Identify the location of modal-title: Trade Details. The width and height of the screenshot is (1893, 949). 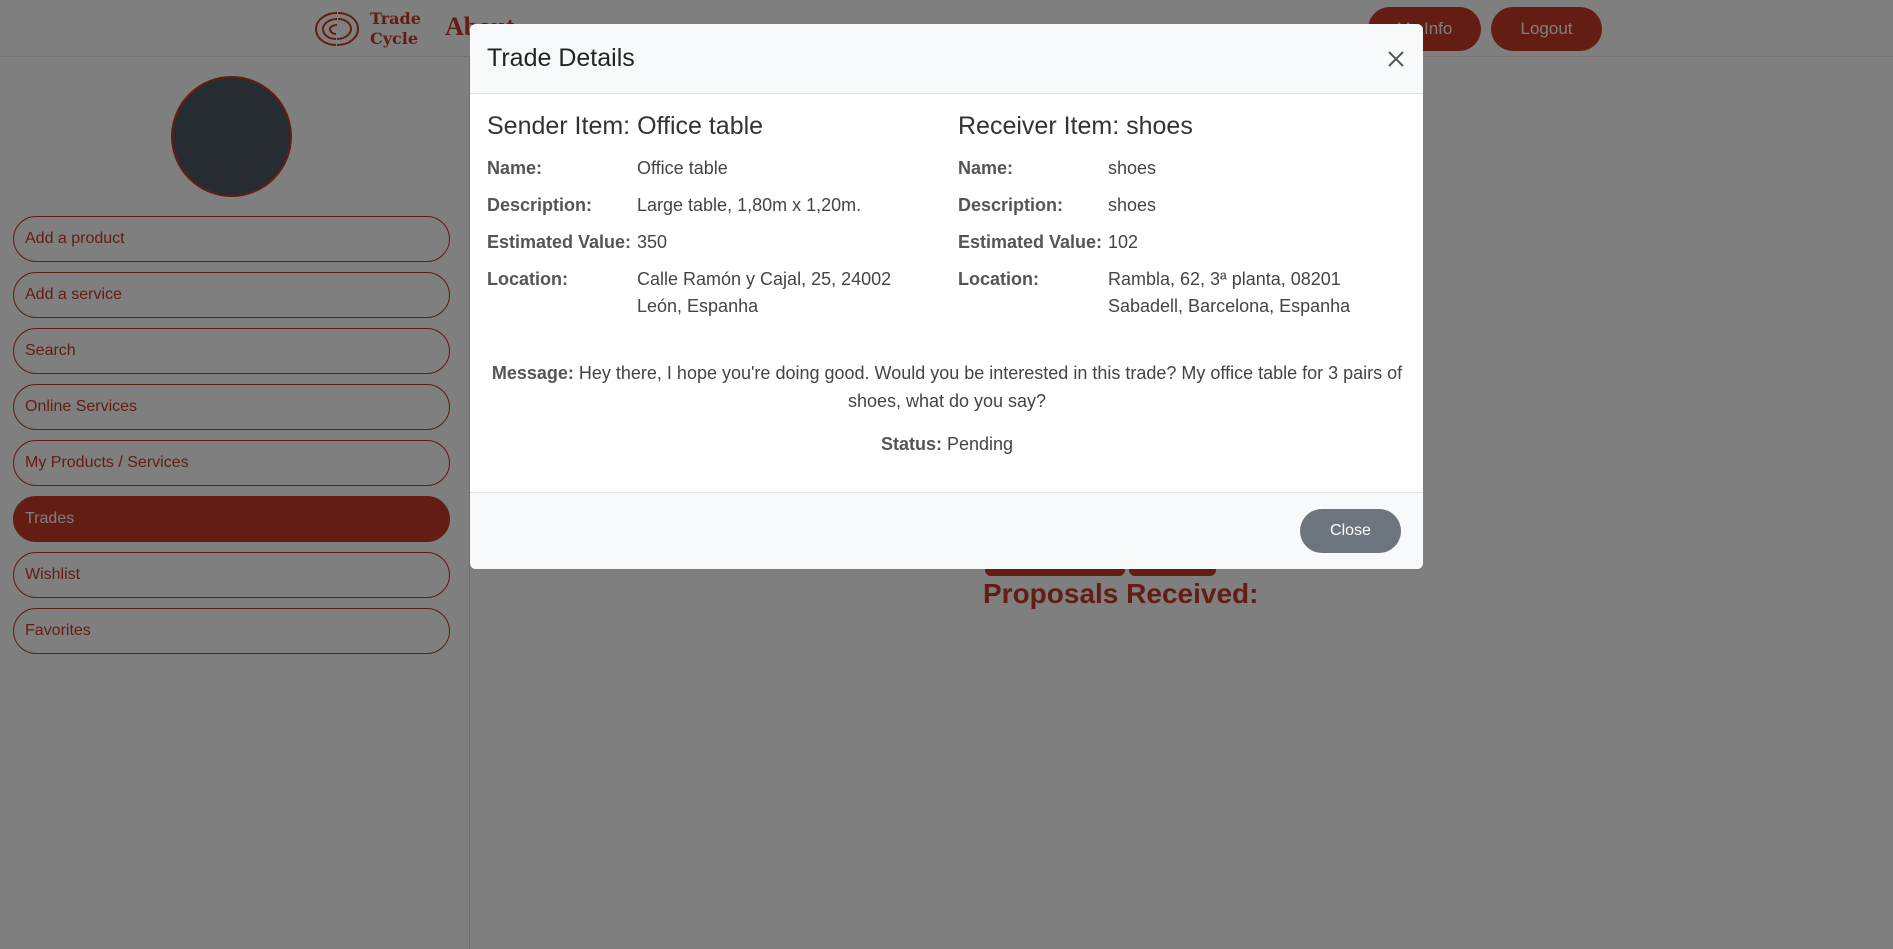
(561, 58).